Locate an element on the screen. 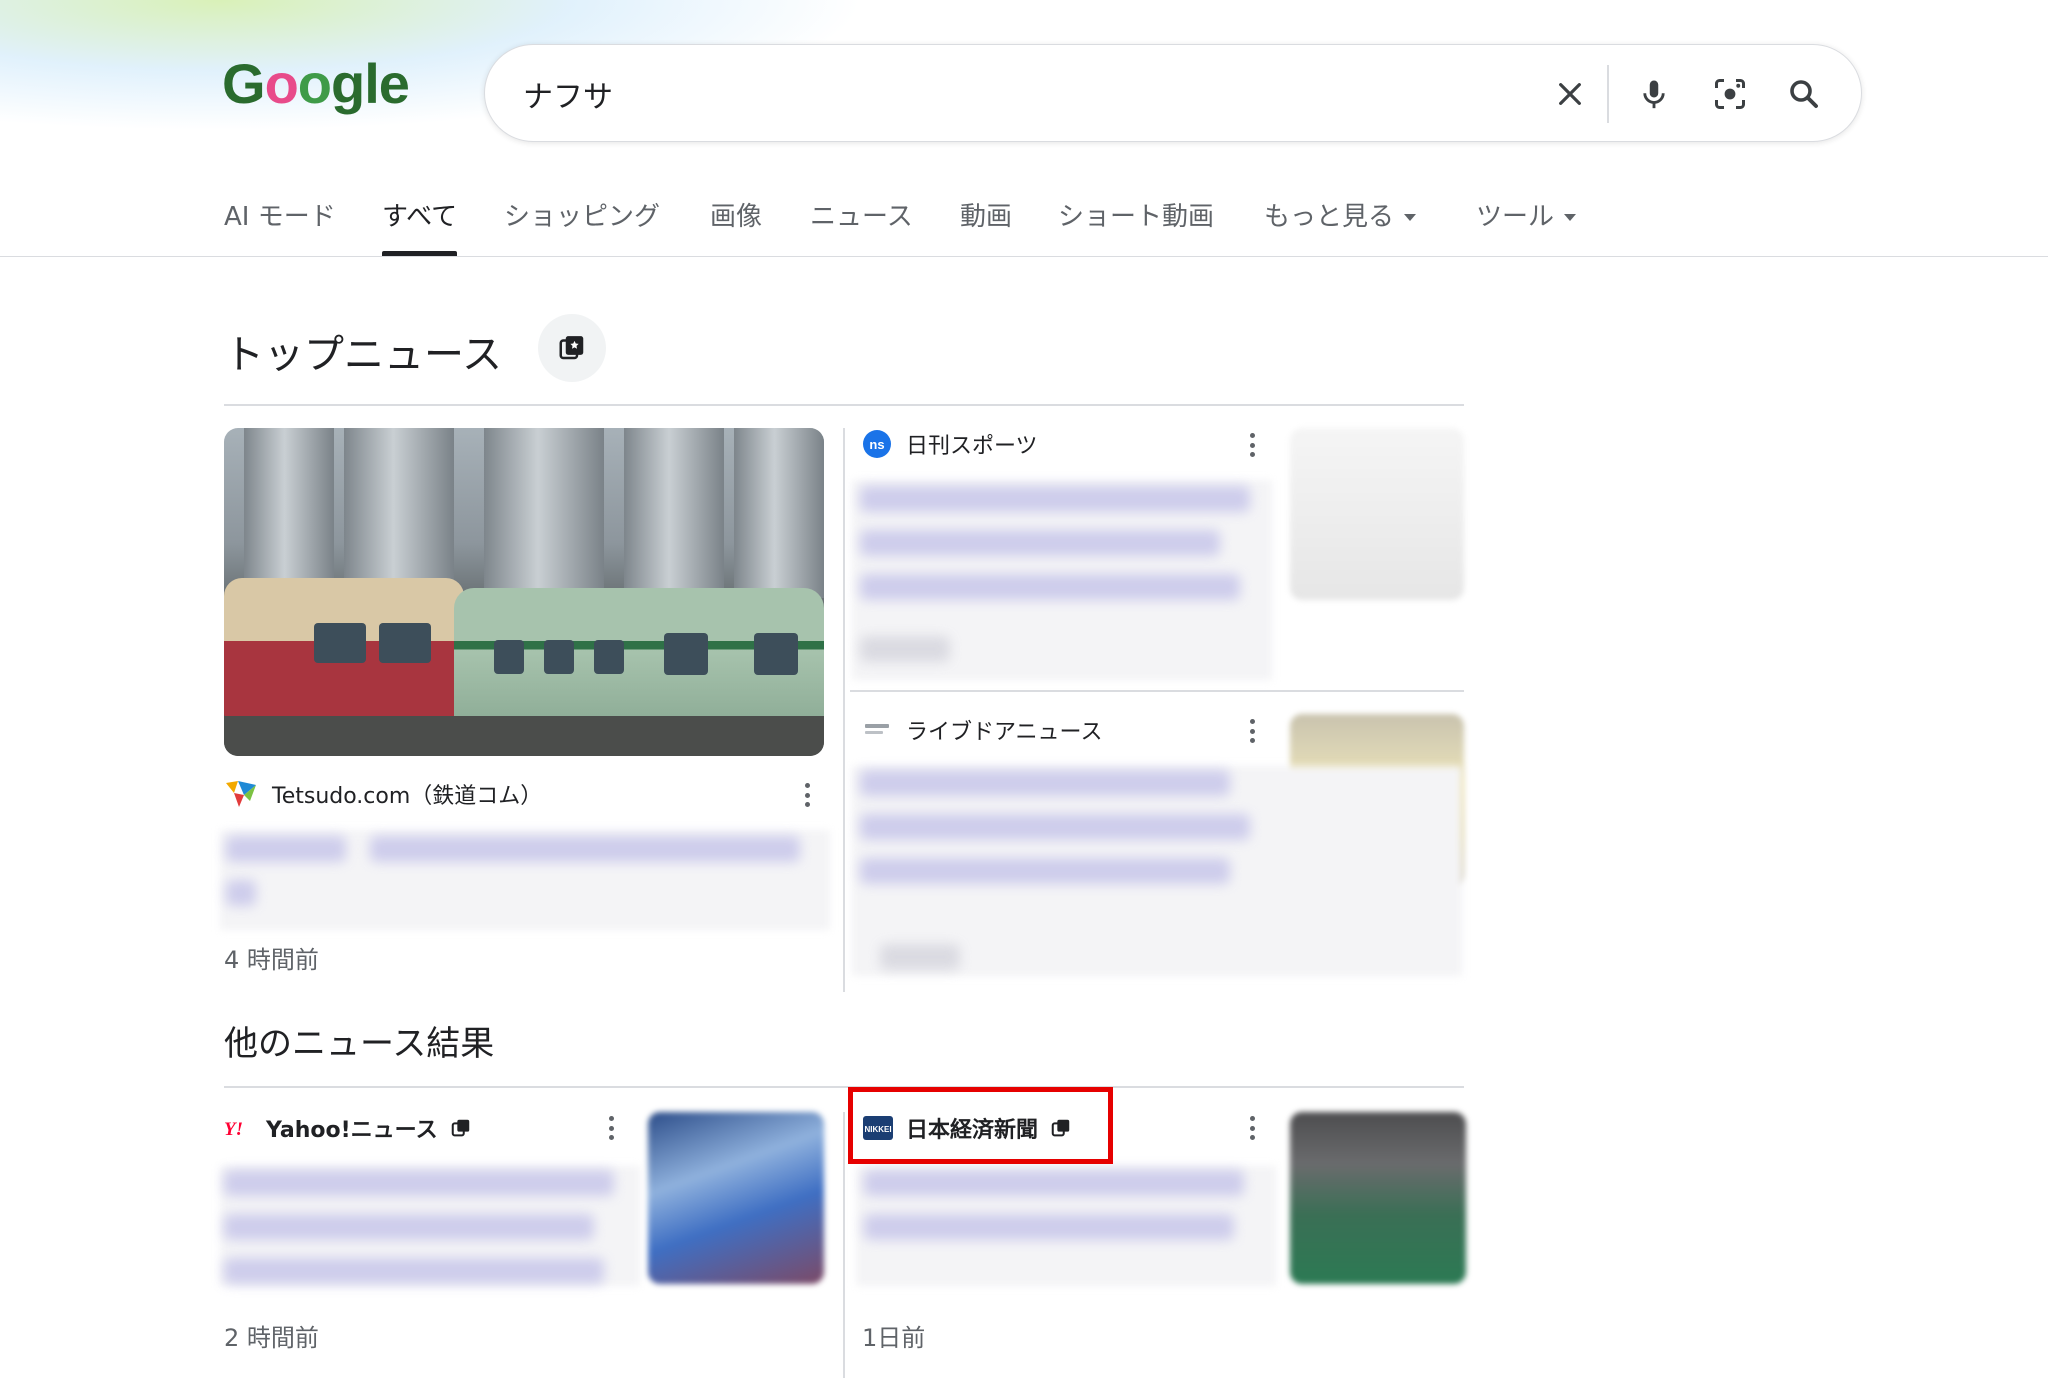 The image size is (2048, 1390). other-news-title: 他のニュース結果 is located at coordinates (359, 1044).